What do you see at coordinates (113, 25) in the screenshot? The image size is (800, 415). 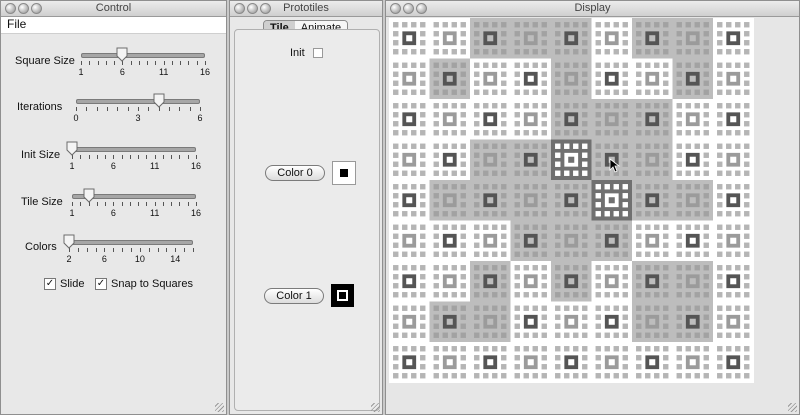 I see `menu-bar: File` at bounding box center [113, 25].